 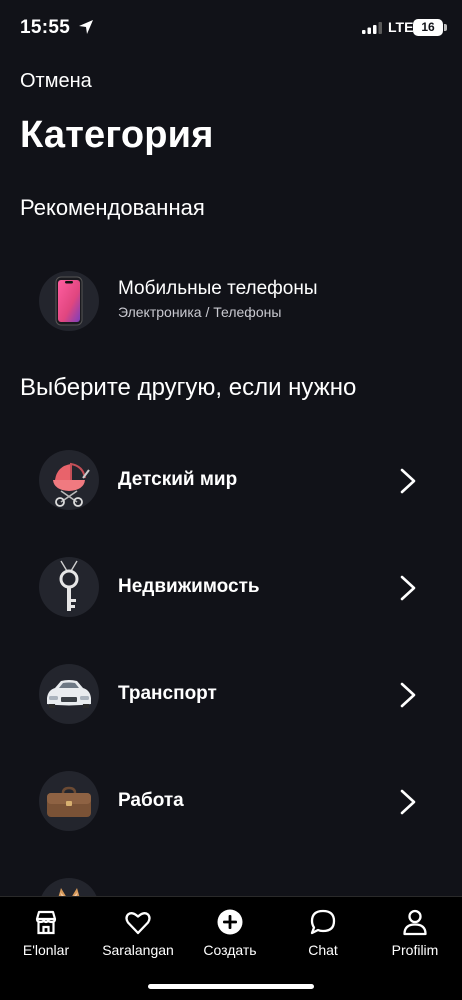 I want to click on battery-tip, so click(x=445, y=27).